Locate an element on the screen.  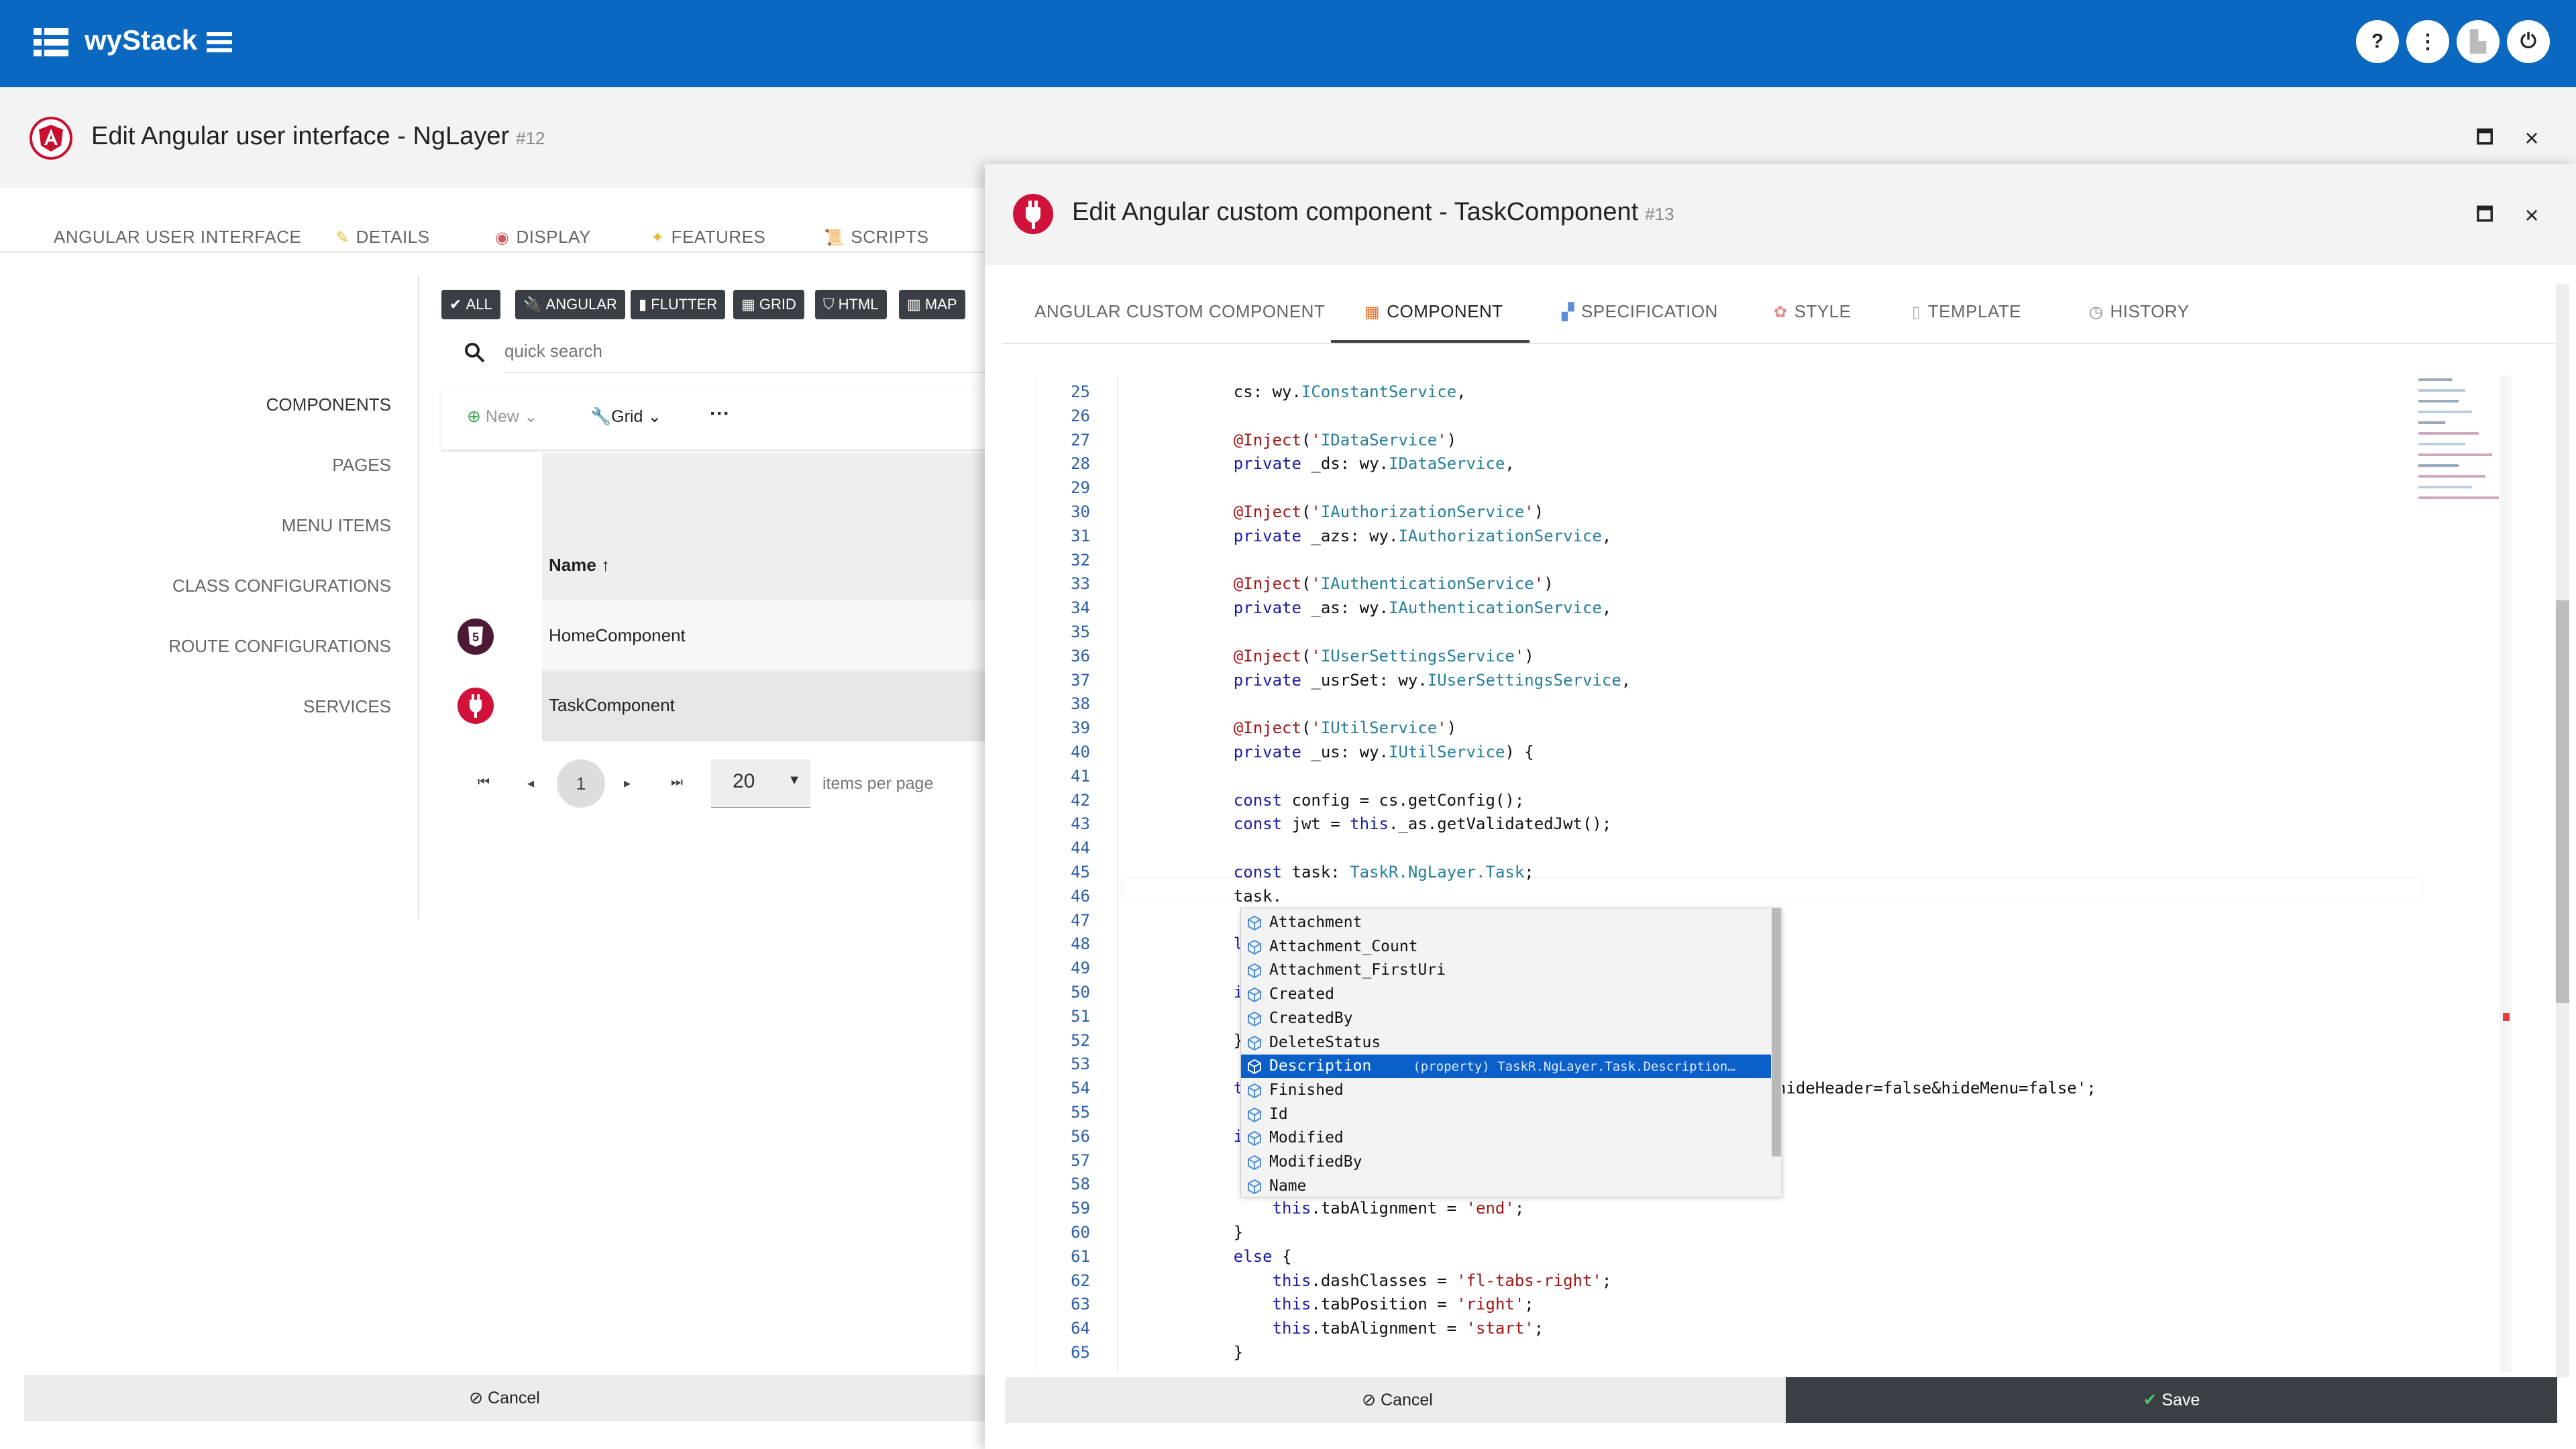
suggest-scrollbar is located at coordinates (1776, 1032).